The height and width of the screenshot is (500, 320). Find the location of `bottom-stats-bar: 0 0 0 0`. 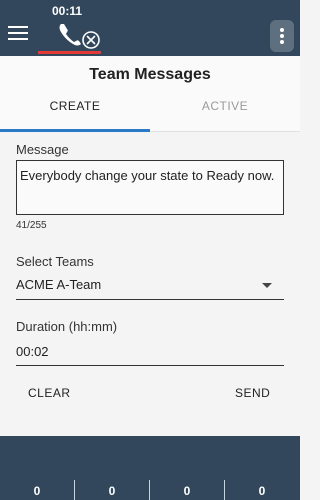

bottom-stats-bar: 0 0 0 0 is located at coordinates (150, 468).